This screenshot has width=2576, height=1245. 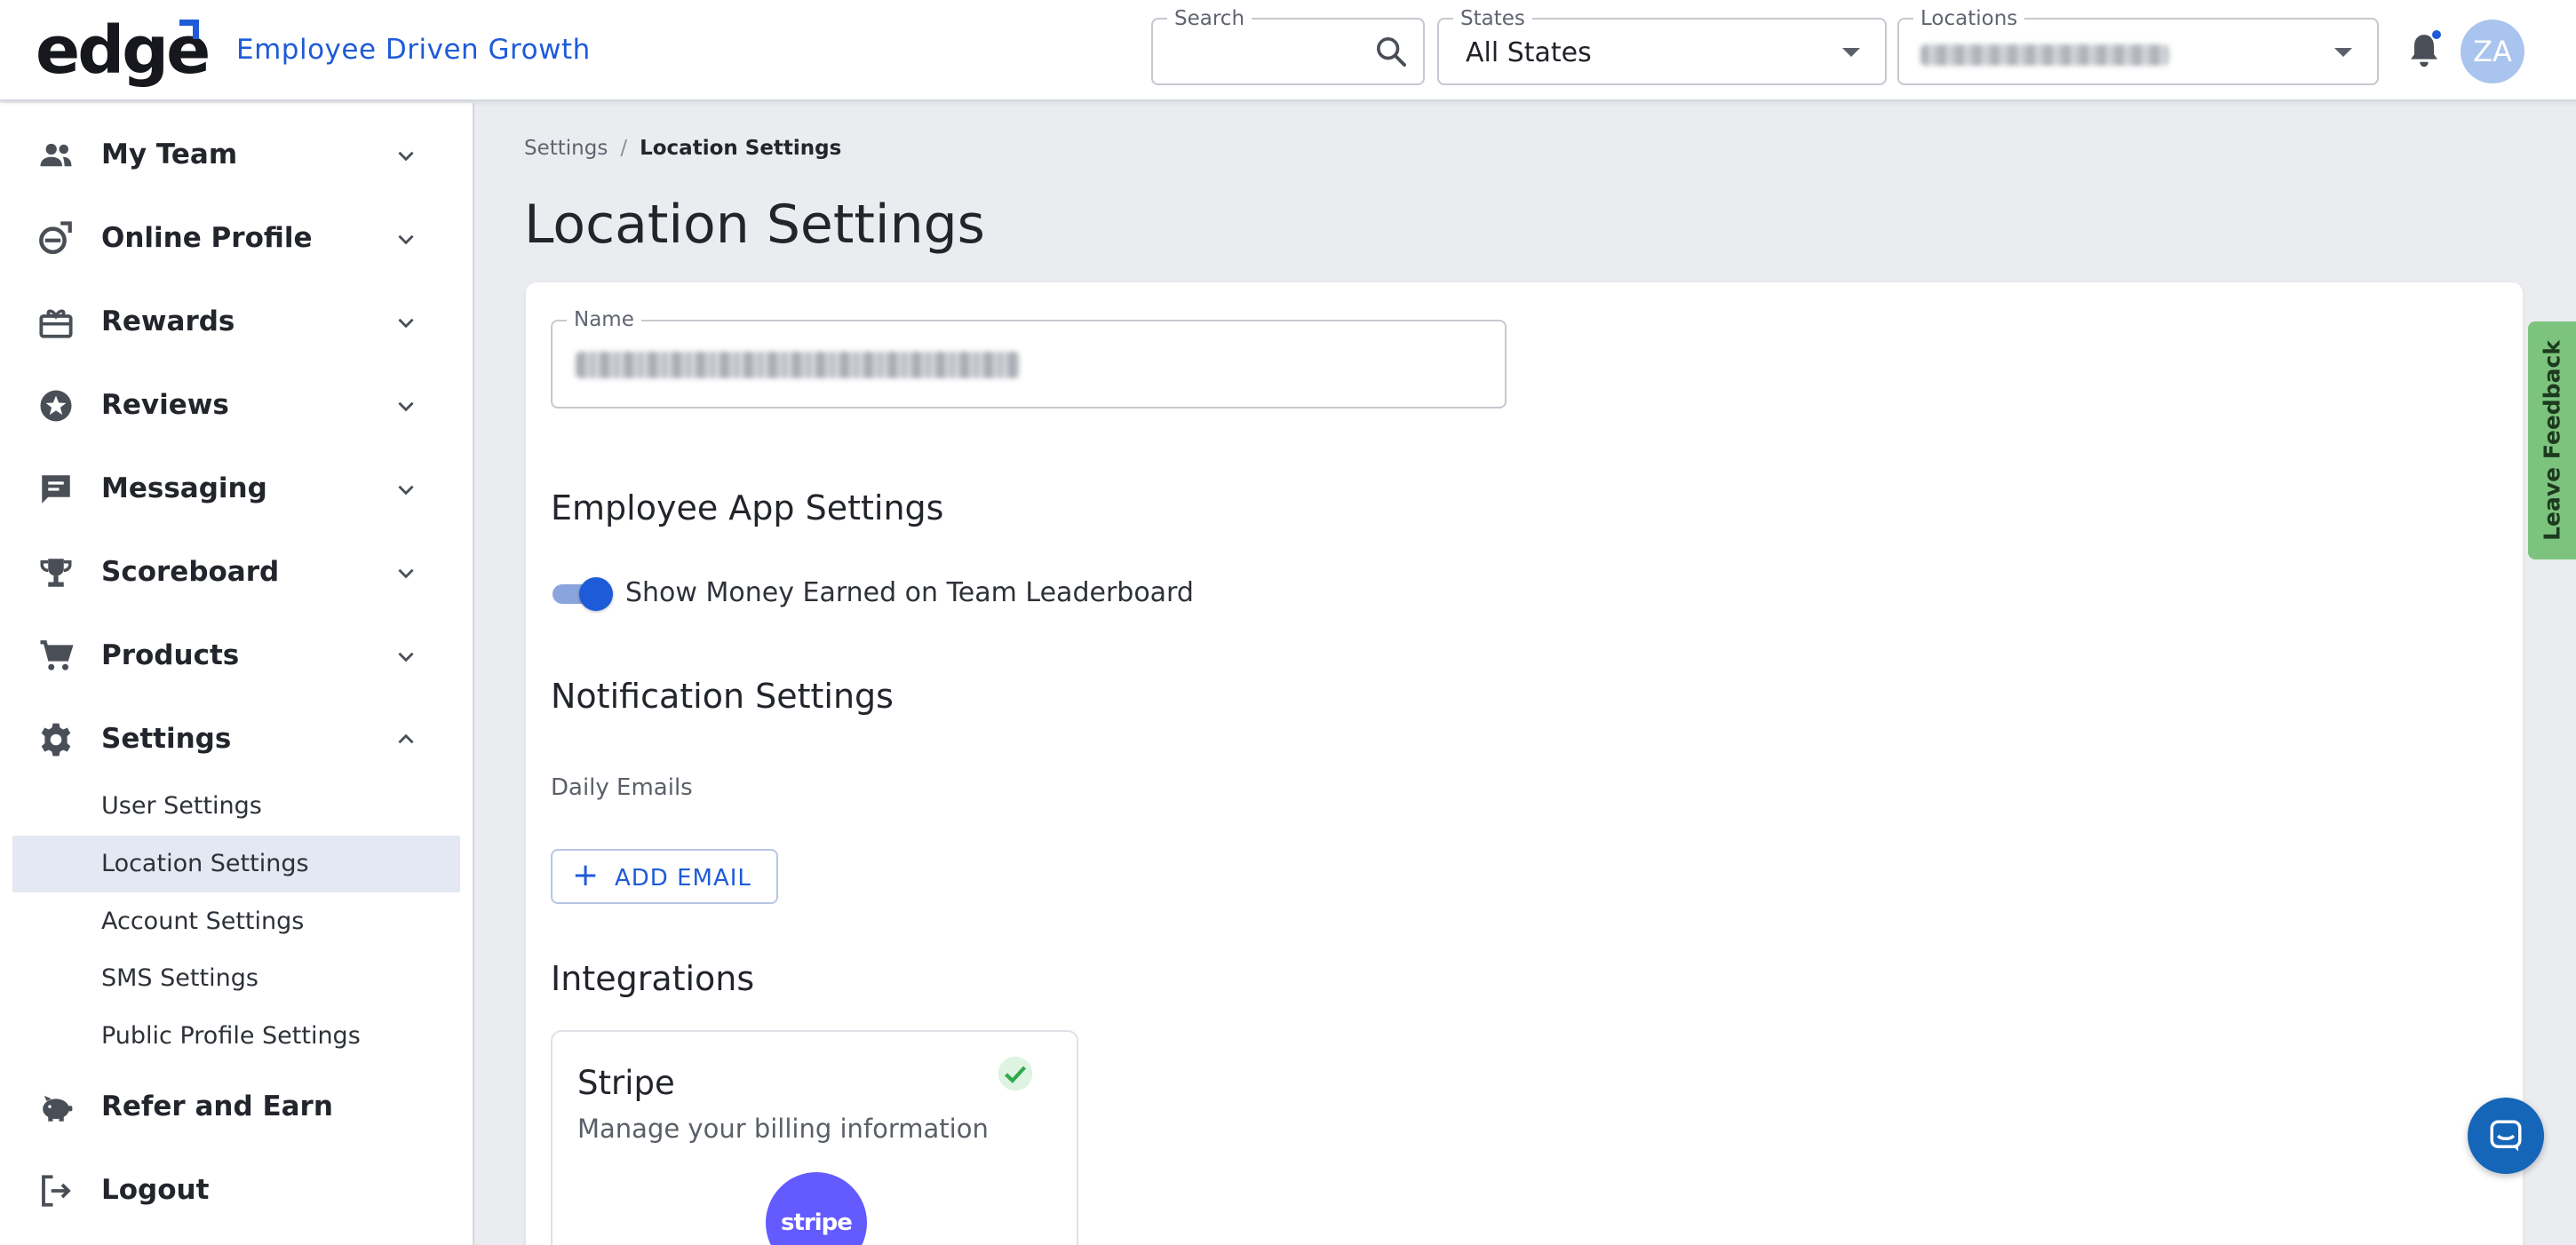 What do you see at coordinates (1662, 46) in the screenshot?
I see `states-select: States All States` at bounding box center [1662, 46].